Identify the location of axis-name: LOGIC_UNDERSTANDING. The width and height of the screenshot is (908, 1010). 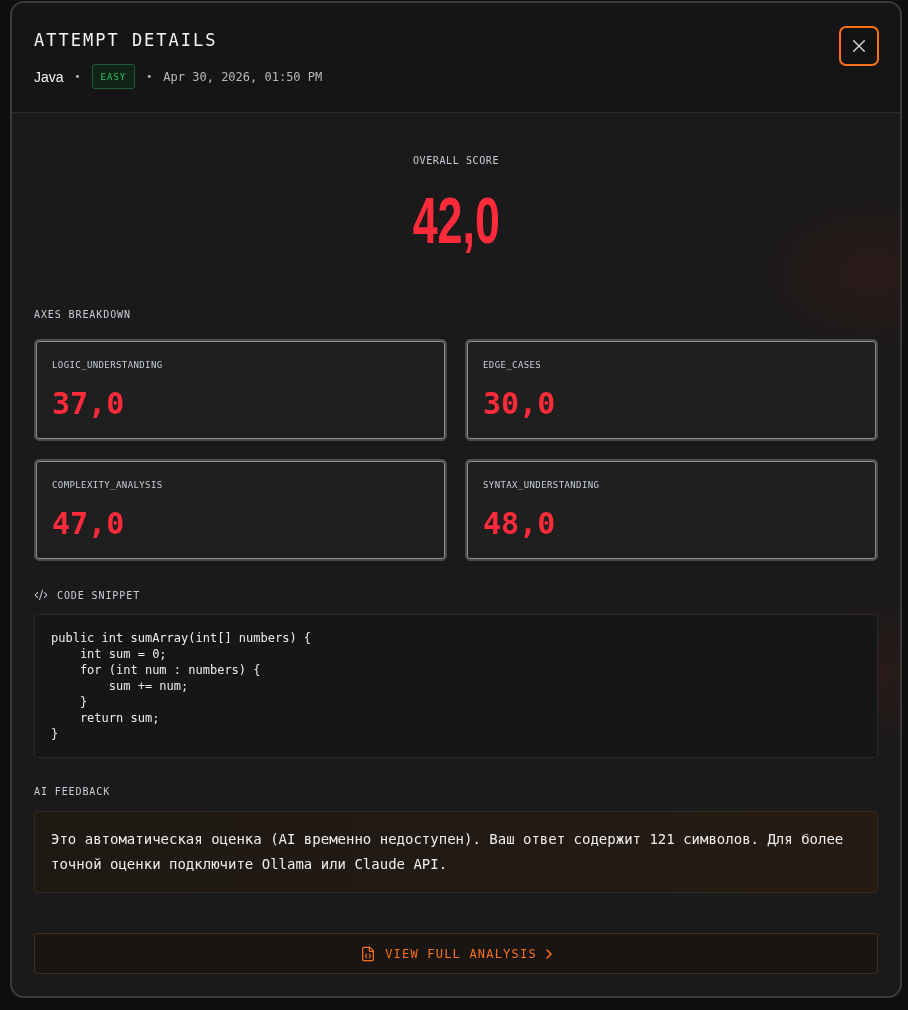
(108, 365).